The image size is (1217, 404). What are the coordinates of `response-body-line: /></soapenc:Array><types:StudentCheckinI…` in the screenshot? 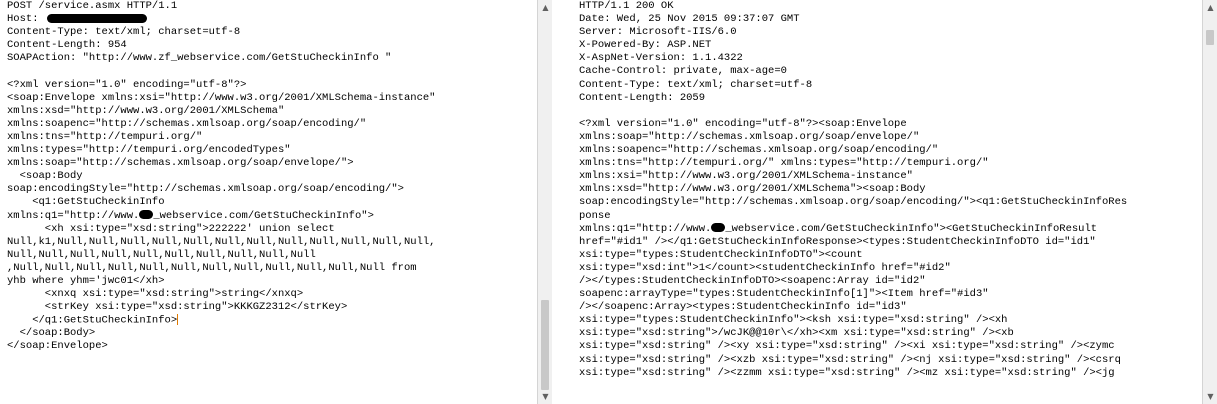 It's located at (743, 307).